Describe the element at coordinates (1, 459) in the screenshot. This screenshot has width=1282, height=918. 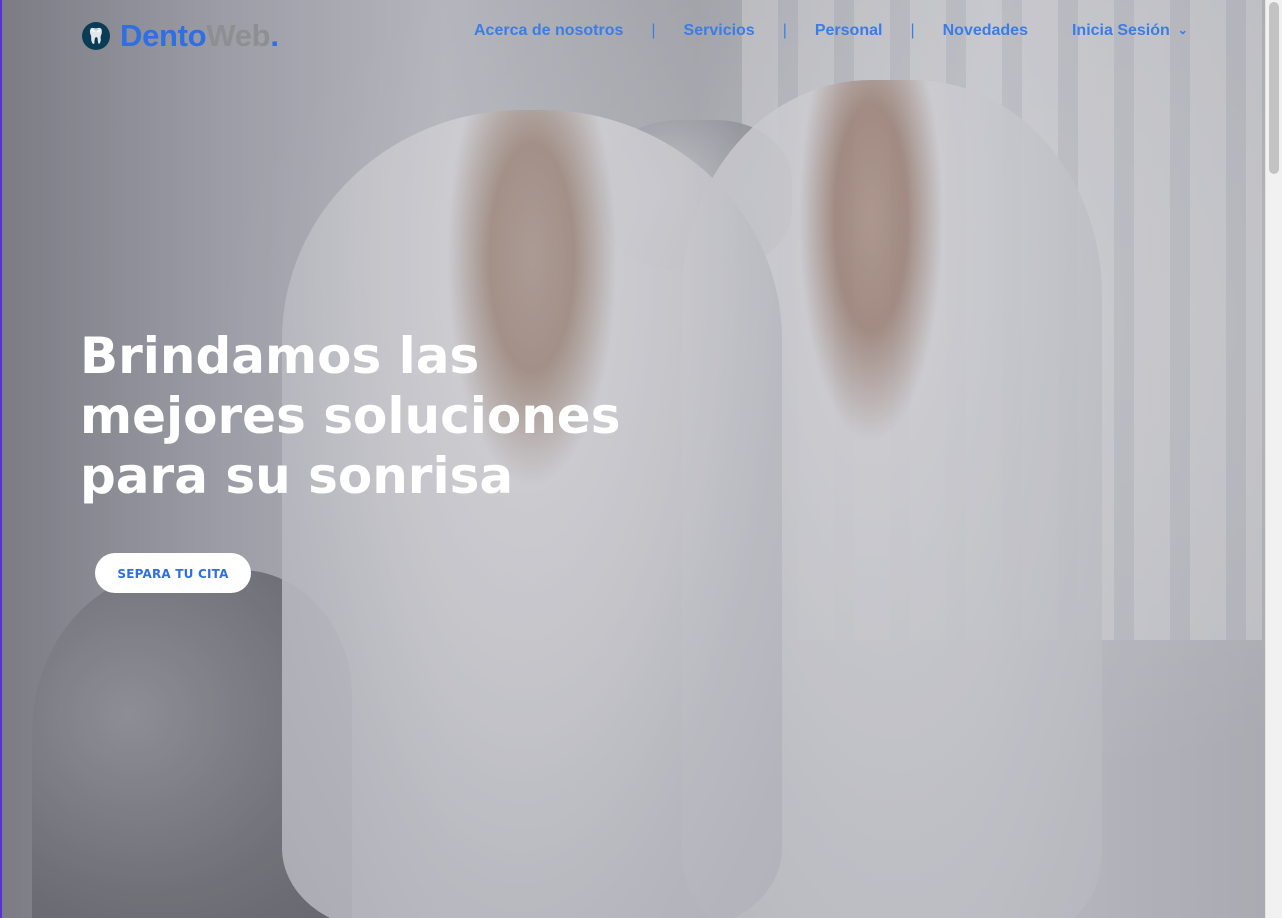
I see `page-left-edge` at that location.